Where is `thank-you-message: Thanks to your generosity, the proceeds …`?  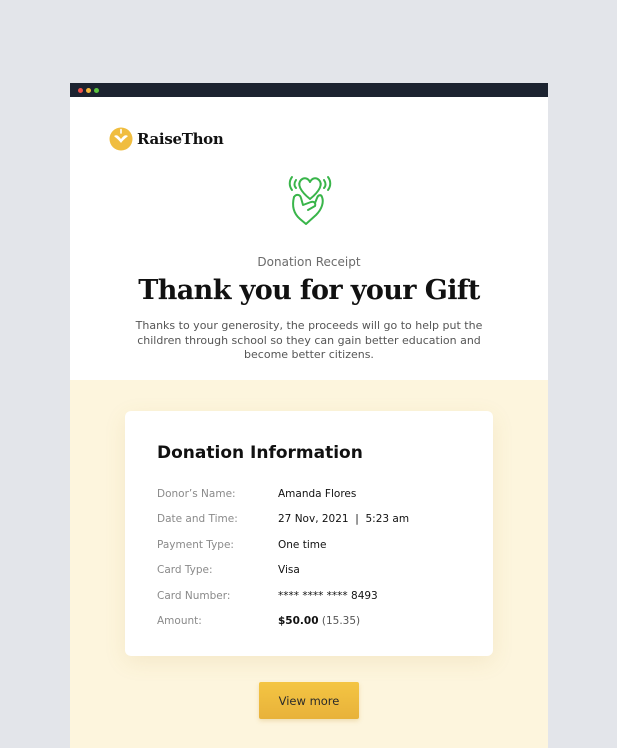
thank-you-message: Thanks to your generosity, the proceeds … is located at coordinates (309, 340).